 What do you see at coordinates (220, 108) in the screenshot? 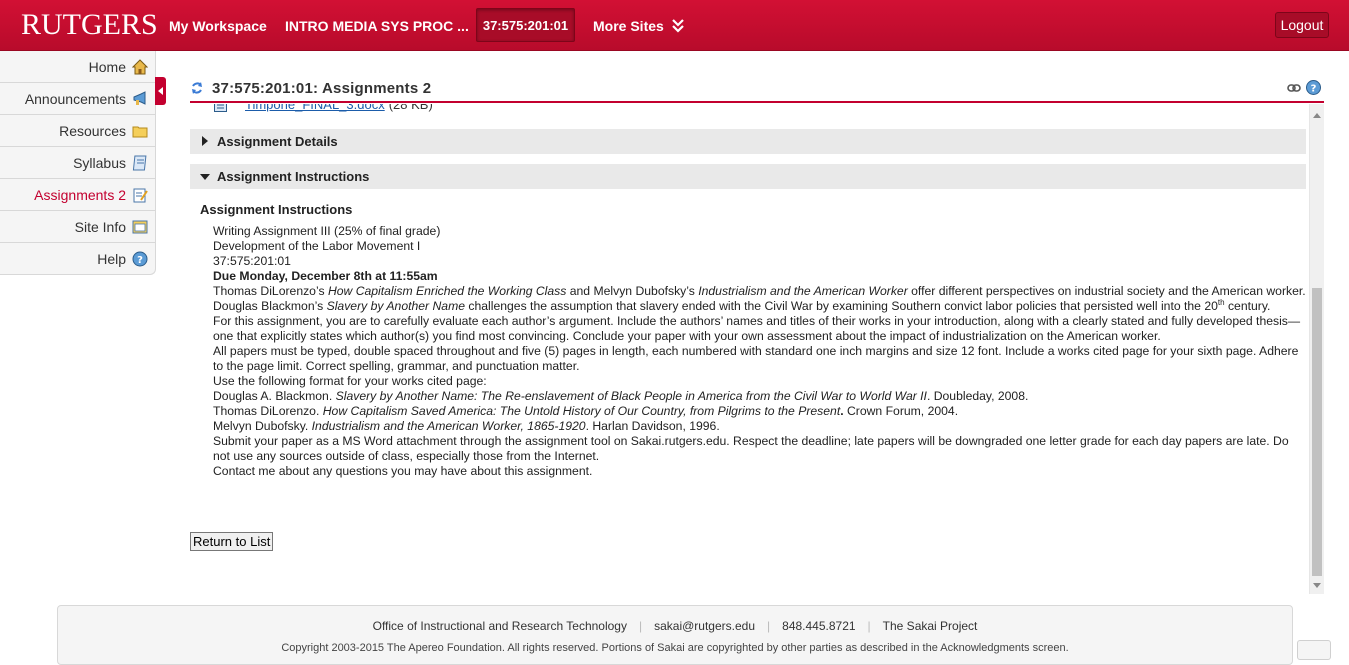
I see `word-document-icon` at bounding box center [220, 108].